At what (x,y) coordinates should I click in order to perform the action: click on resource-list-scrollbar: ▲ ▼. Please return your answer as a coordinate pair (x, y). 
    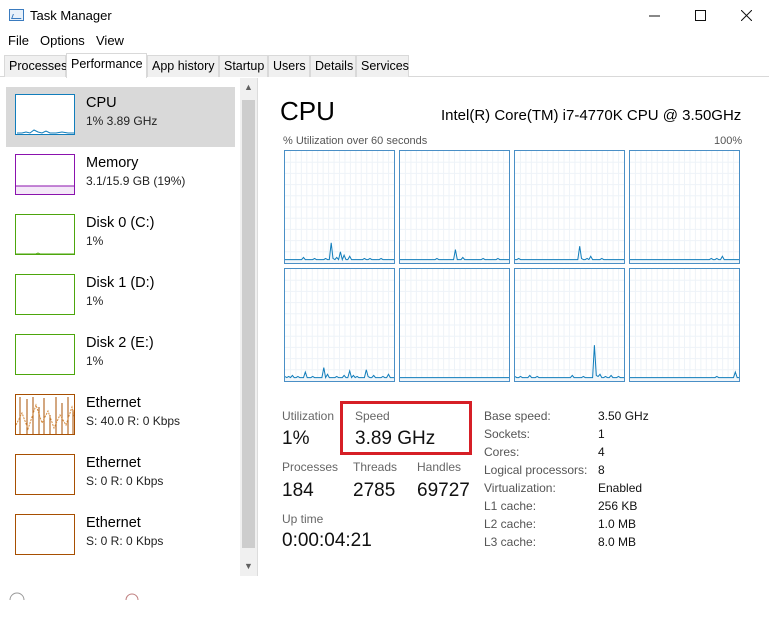
    Looking at the image, I should click on (248, 327).